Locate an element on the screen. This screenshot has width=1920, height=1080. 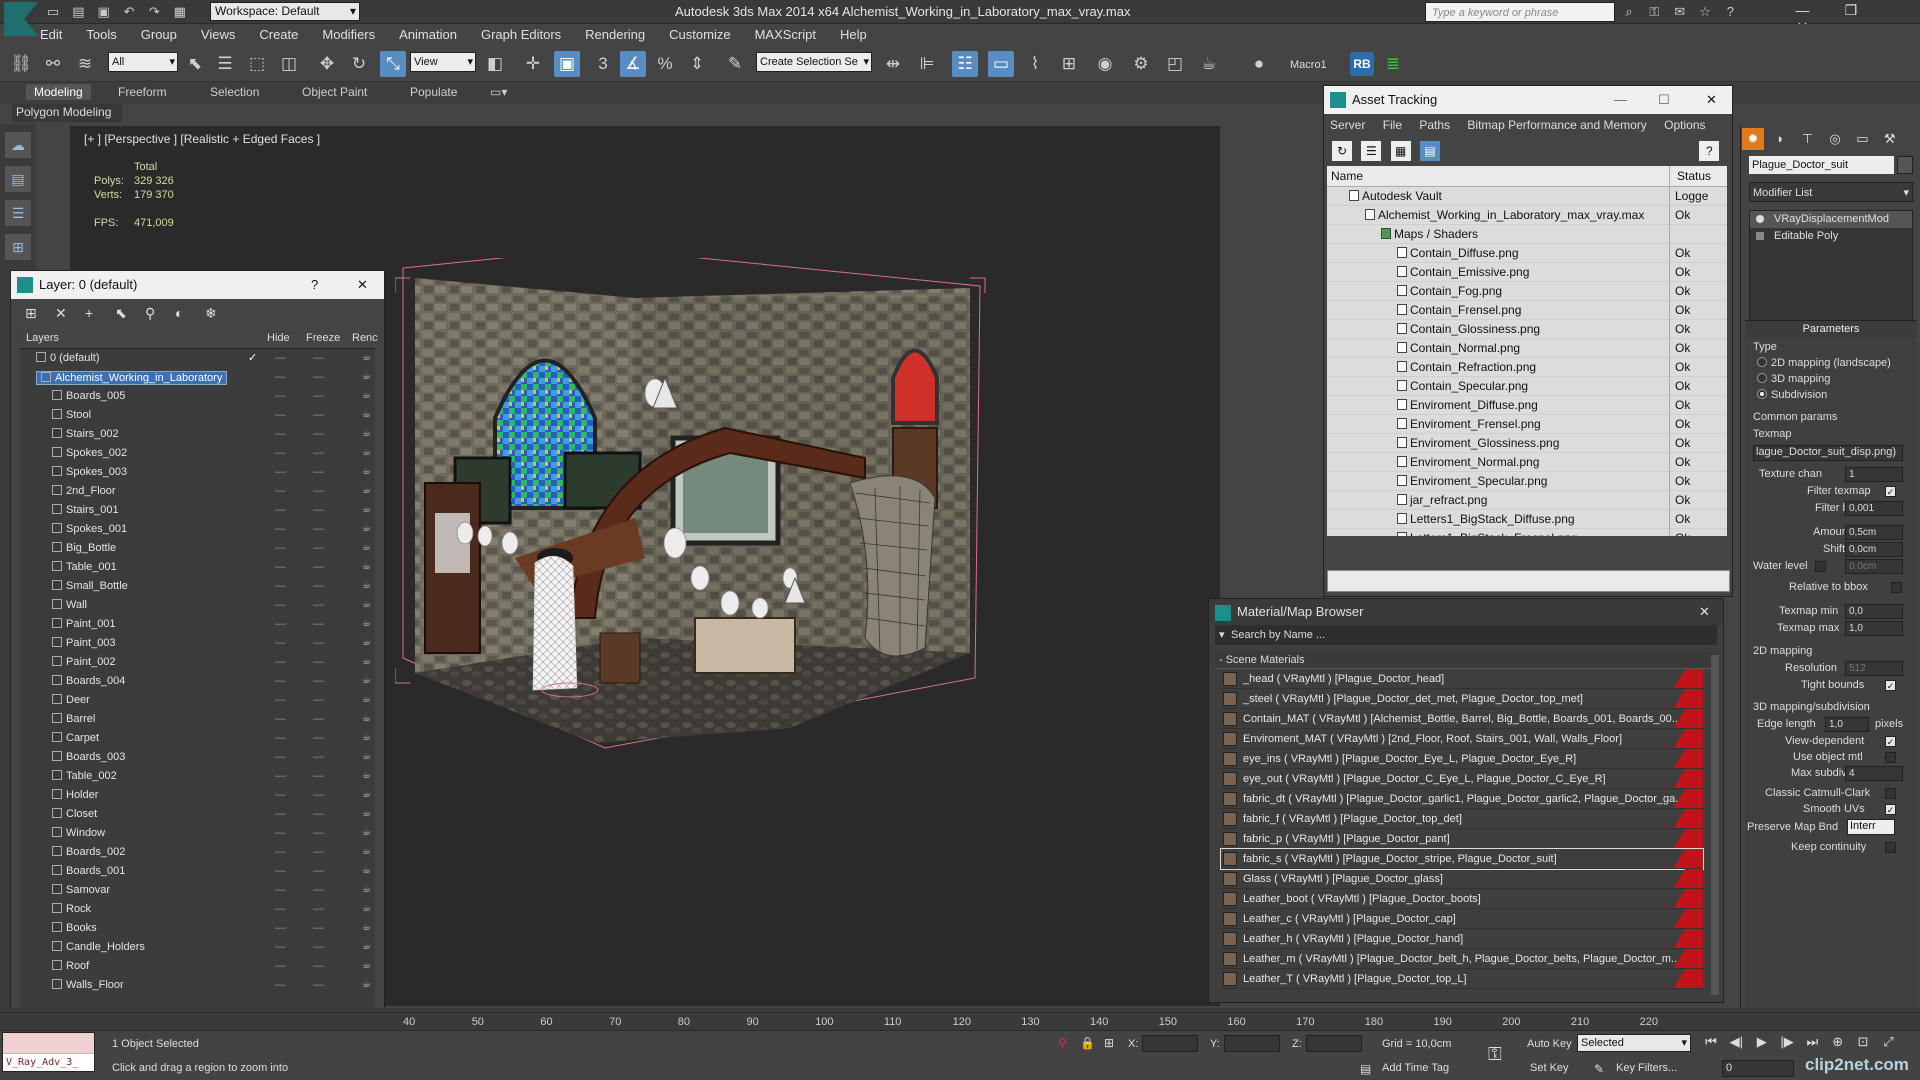
menu-customize: Customize is located at coordinates (699, 35).